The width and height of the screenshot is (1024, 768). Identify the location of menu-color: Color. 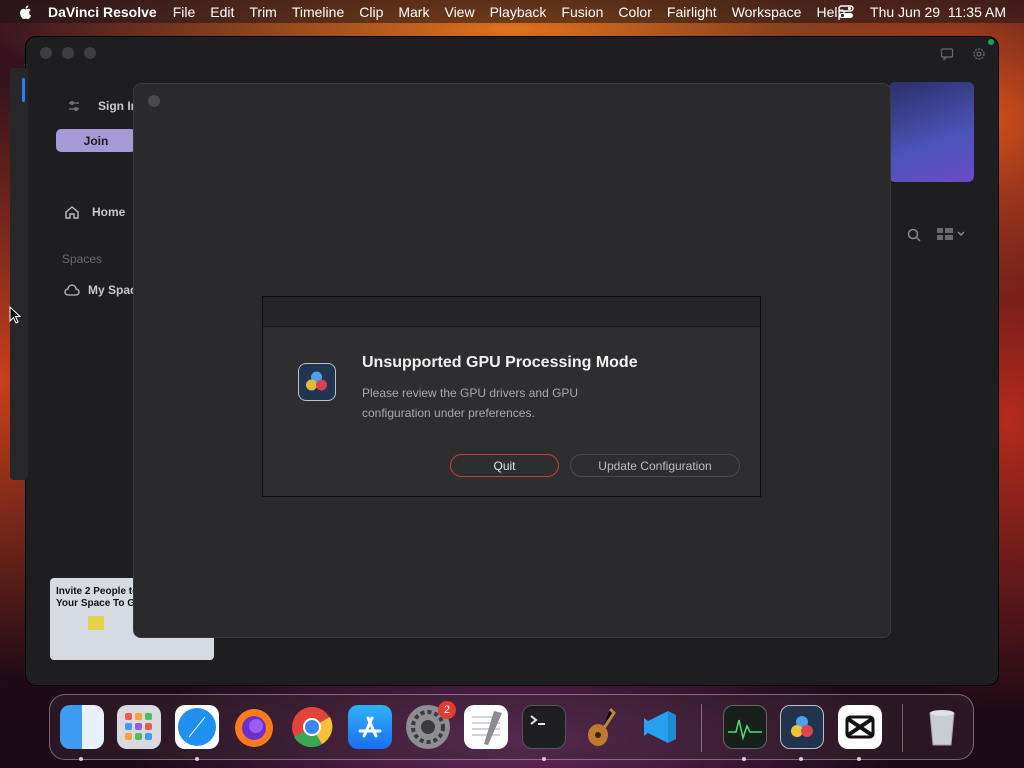
(634, 12).